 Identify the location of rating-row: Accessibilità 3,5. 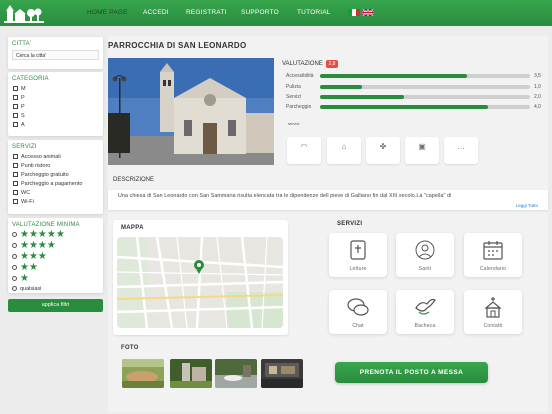
(413, 76).